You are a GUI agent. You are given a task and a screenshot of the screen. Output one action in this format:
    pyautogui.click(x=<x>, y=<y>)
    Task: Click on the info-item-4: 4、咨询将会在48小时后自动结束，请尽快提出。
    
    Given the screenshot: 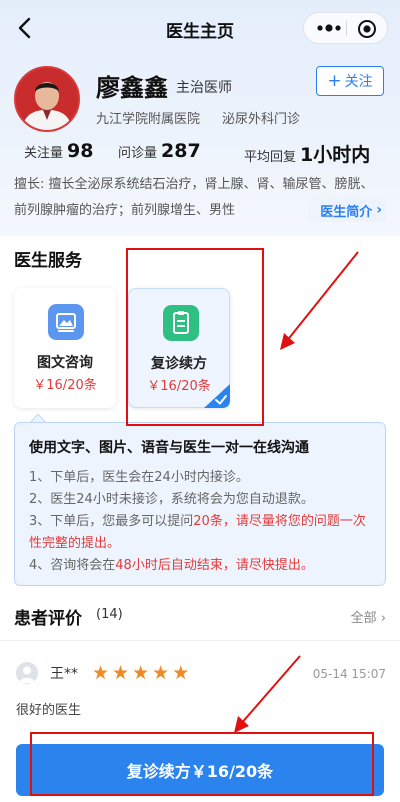 What is the action you would take?
    pyautogui.click(x=203, y=566)
    